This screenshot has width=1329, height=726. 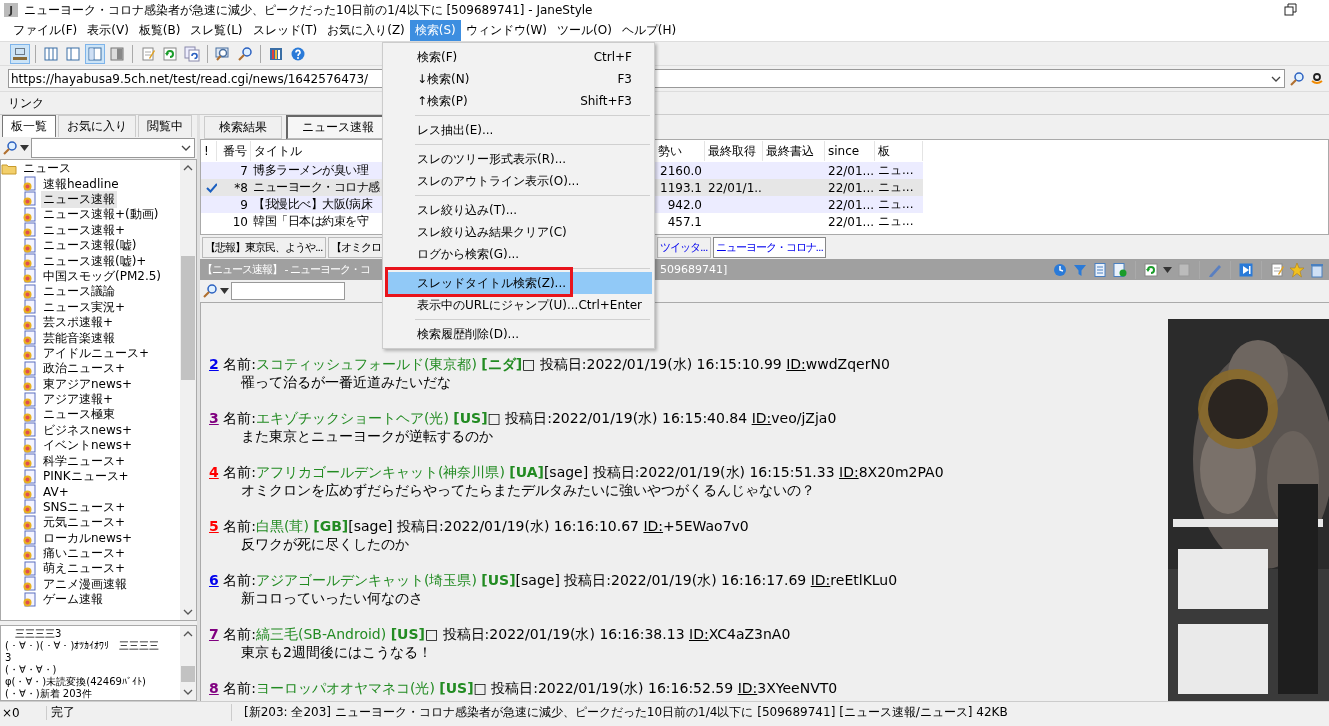 What do you see at coordinates (244, 170) in the screenshot?
I see `table-cell-text: 7` at bounding box center [244, 170].